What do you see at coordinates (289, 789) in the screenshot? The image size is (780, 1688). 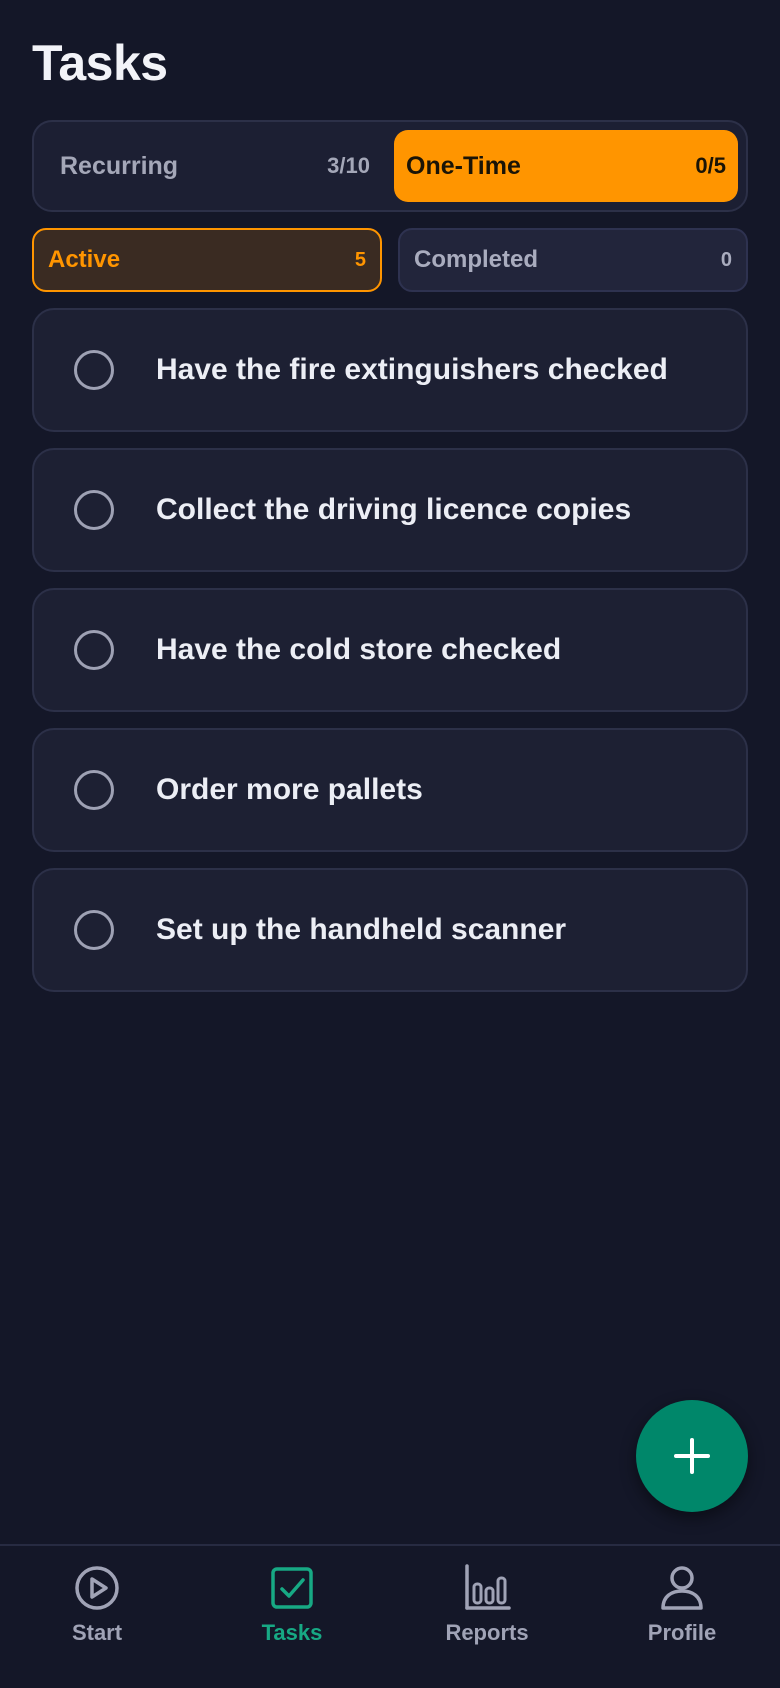 I see `task-label: Order more pallets` at bounding box center [289, 789].